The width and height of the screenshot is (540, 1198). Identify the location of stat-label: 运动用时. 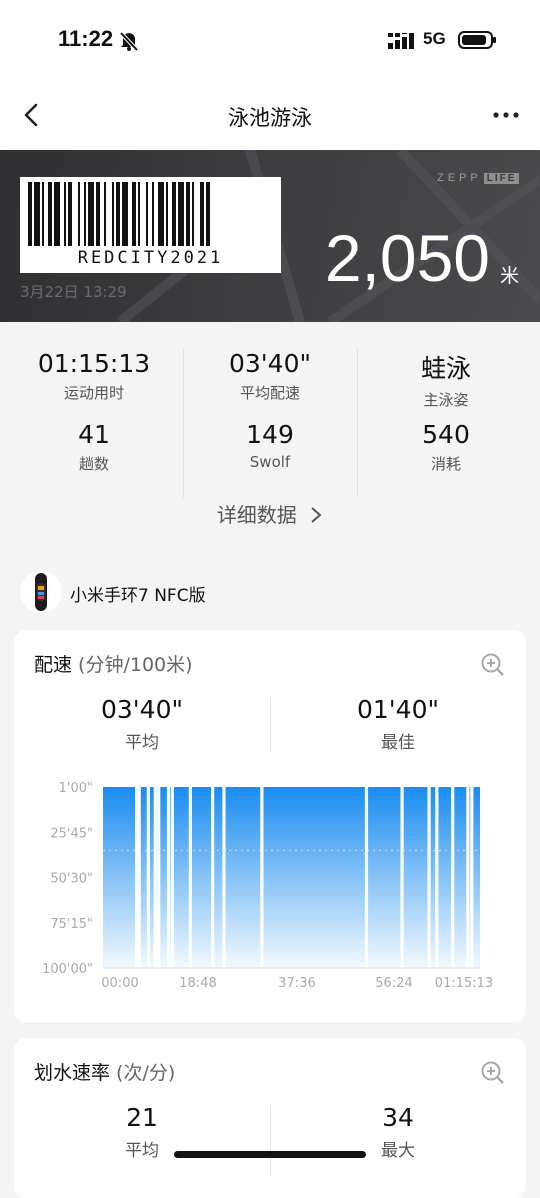
(93, 393).